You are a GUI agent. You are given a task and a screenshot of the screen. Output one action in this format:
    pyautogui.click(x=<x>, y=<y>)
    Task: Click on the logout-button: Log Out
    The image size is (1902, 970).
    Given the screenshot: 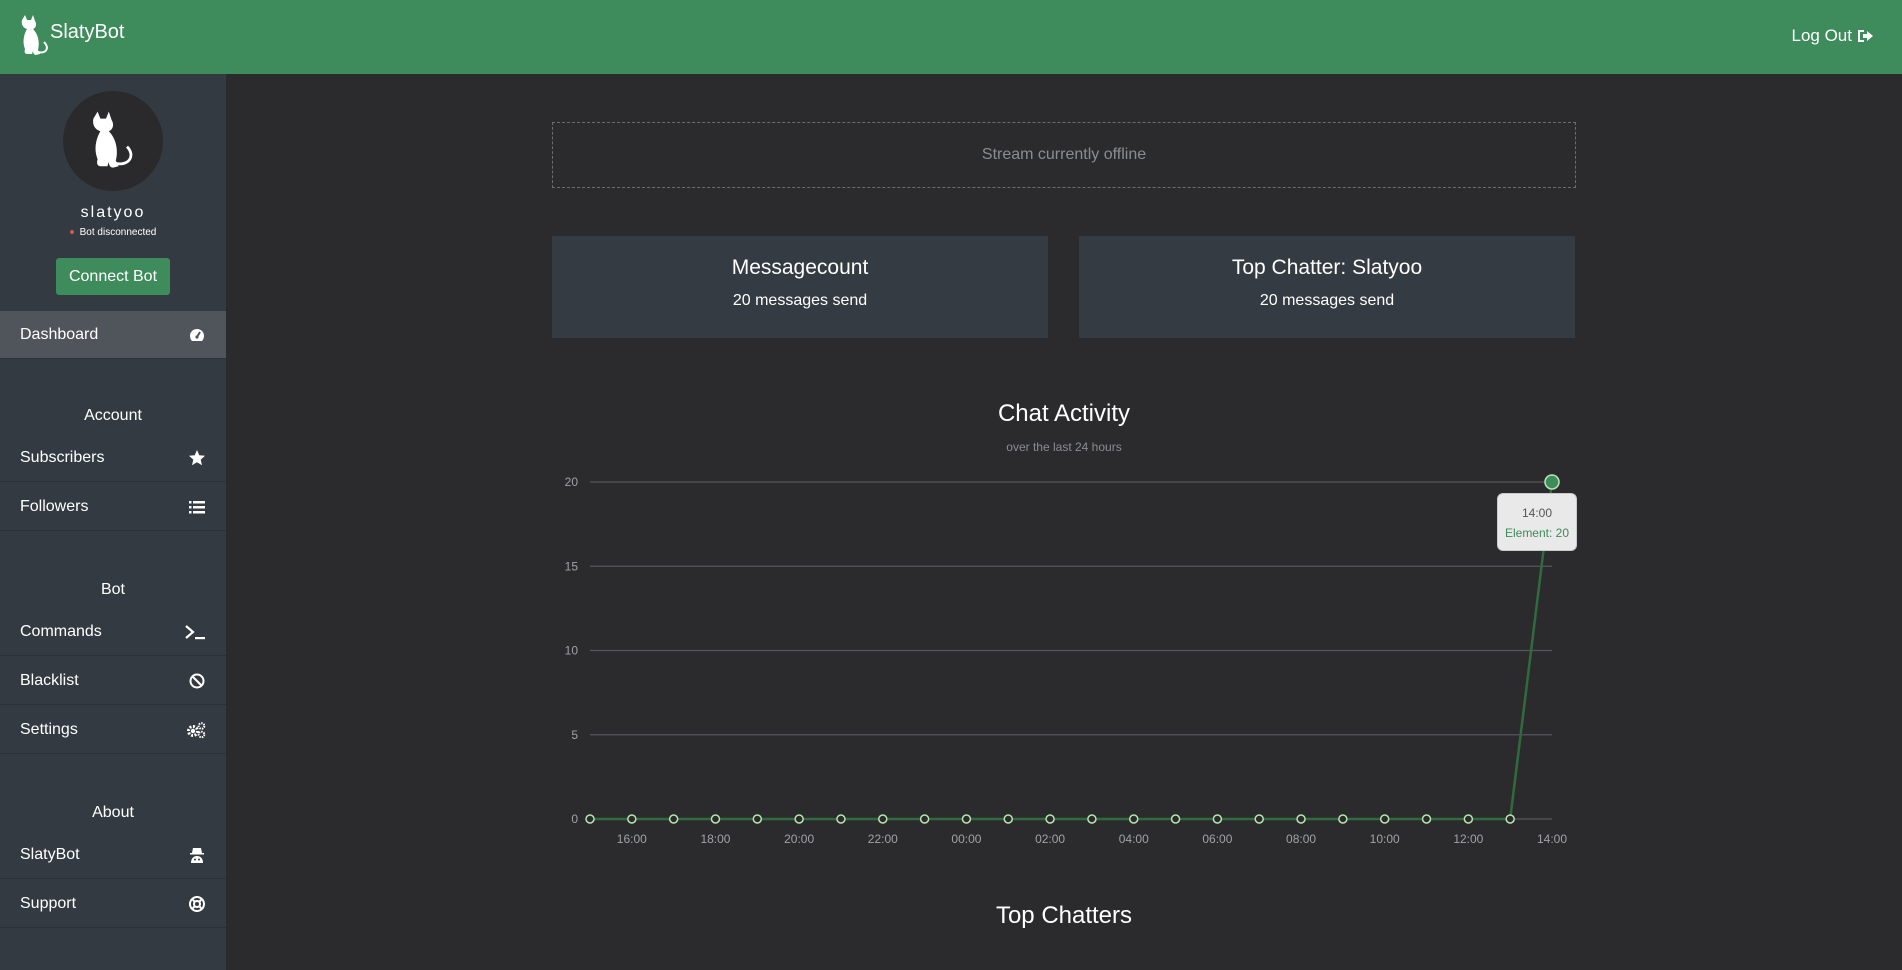 What is the action you would take?
    pyautogui.click(x=1833, y=36)
    